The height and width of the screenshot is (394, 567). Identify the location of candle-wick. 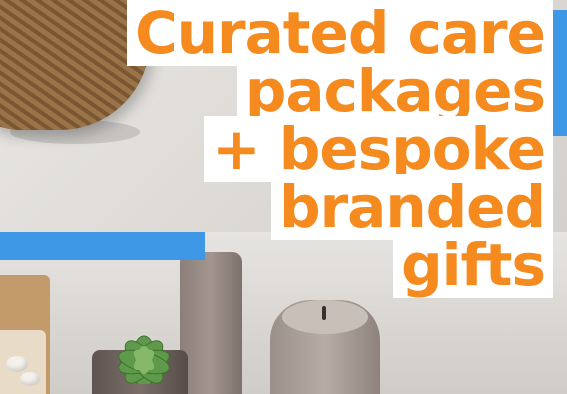
(324, 313).